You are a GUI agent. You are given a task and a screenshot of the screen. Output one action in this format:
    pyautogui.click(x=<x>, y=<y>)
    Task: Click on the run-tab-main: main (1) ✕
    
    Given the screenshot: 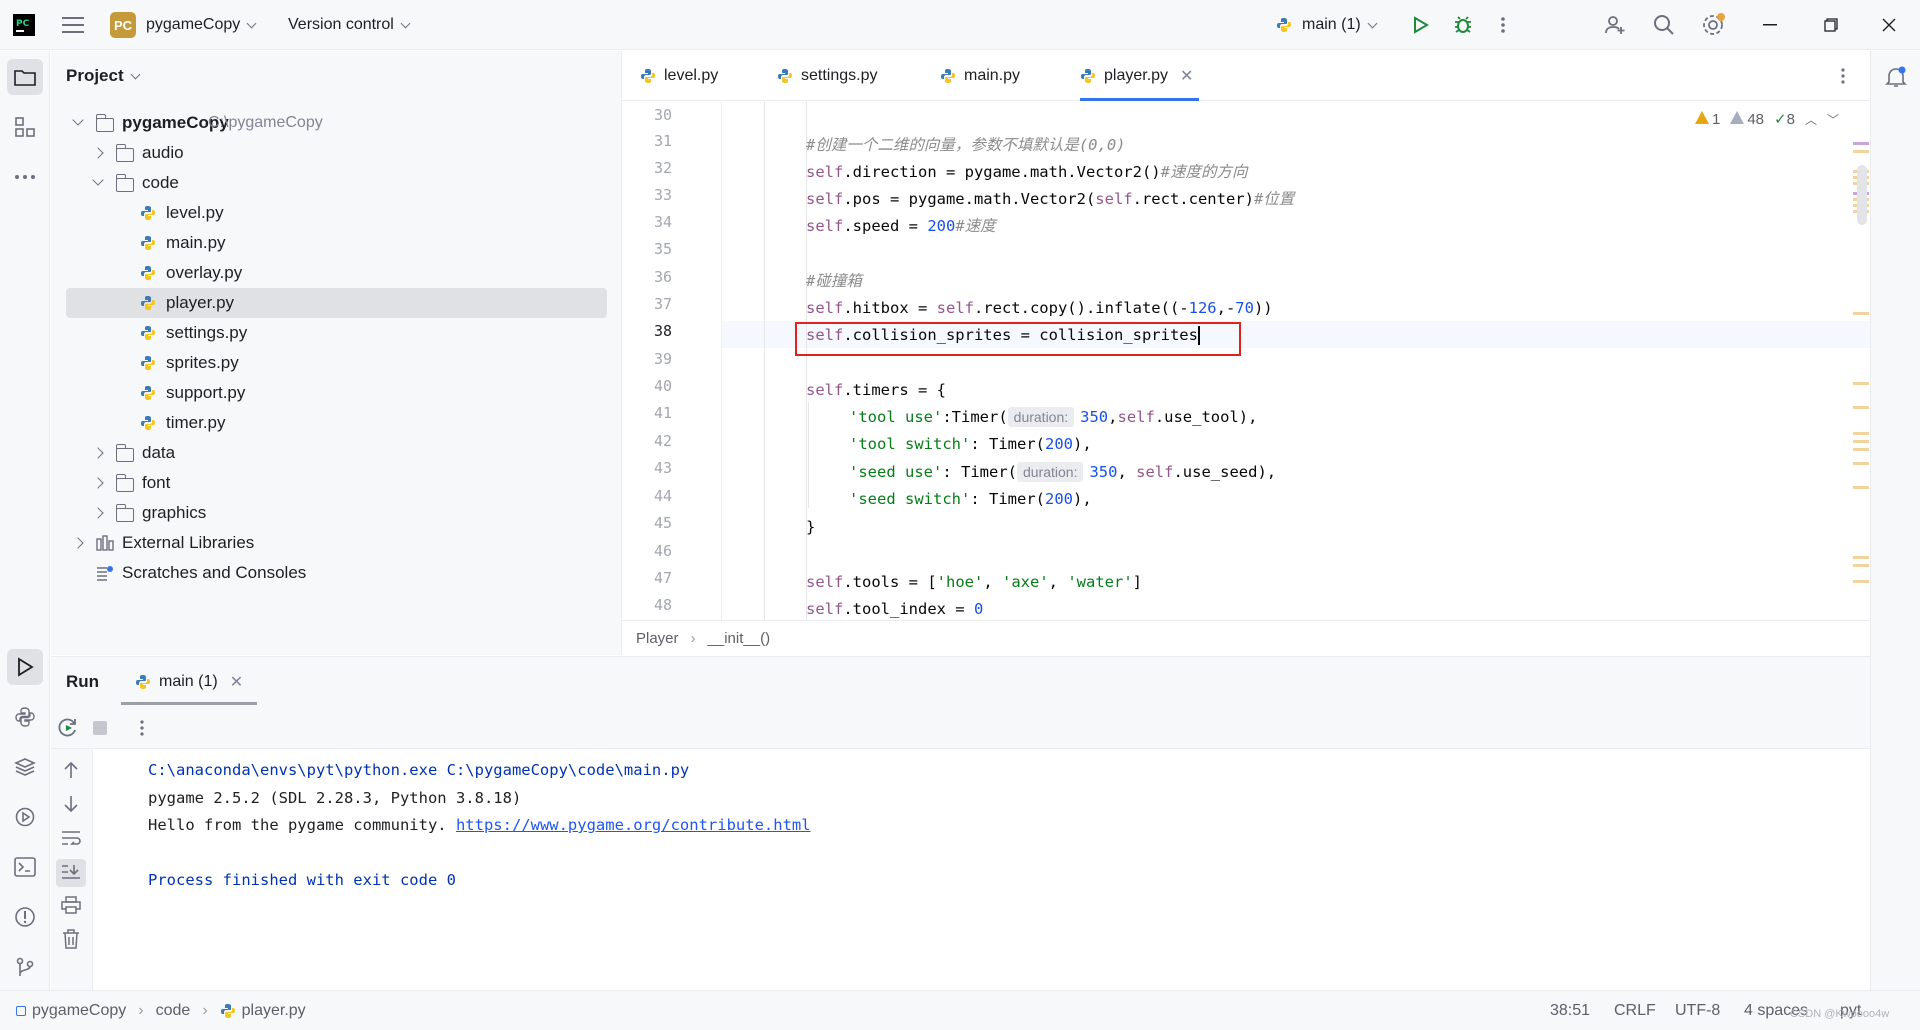 What is the action you would take?
    pyautogui.click(x=189, y=682)
    